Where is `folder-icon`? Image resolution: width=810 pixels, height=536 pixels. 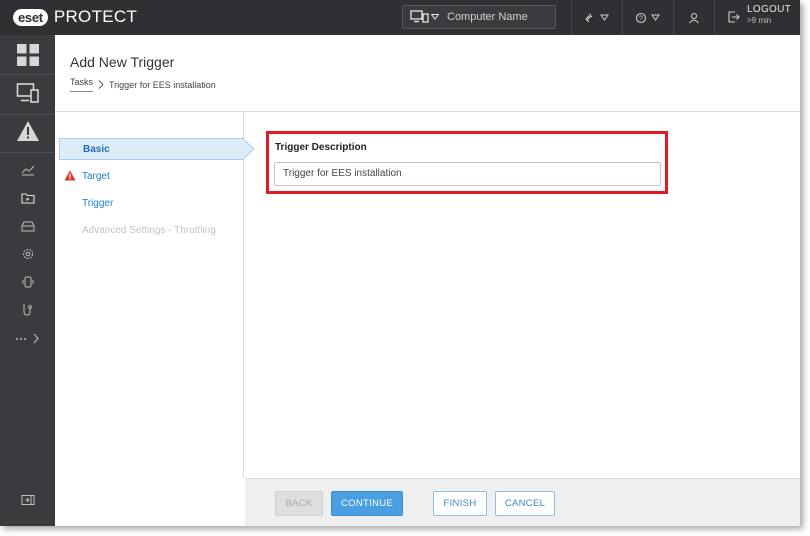 folder-icon is located at coordinates (27, 198).